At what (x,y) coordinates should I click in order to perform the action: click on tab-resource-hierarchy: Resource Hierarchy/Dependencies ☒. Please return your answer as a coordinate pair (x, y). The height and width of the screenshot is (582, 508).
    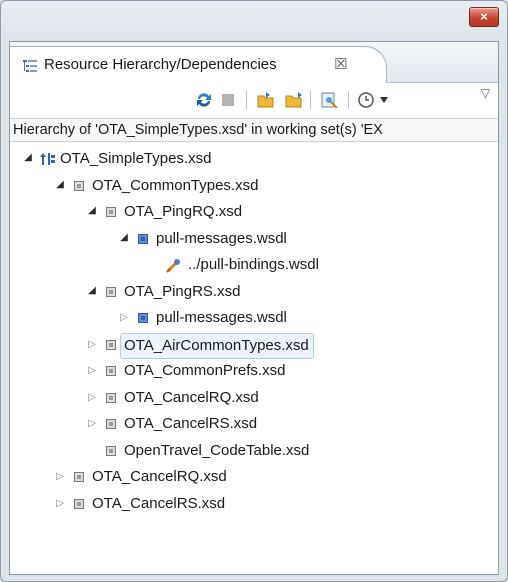
    Looking at the image, I should click on (198, 64).